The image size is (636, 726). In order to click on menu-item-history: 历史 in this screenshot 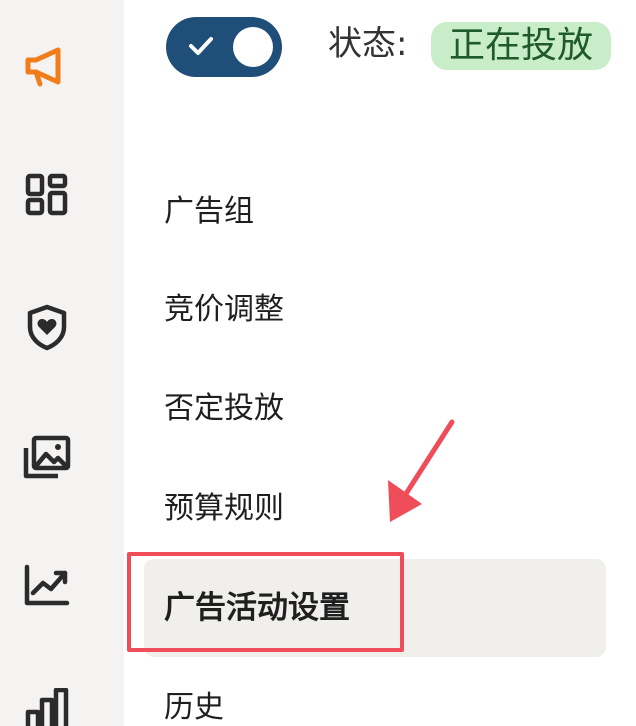, I will do `click(194, 707)`.